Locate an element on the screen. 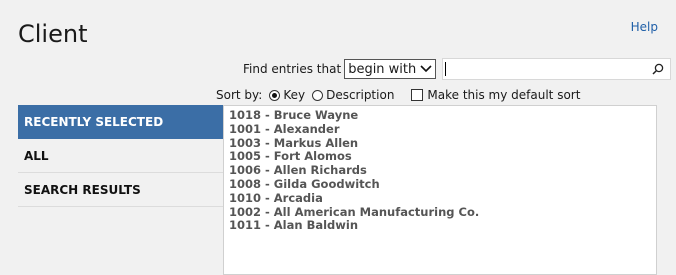 This screenshot has height=275, width=676. sort-description-radio is located at coordinates (318, 95).